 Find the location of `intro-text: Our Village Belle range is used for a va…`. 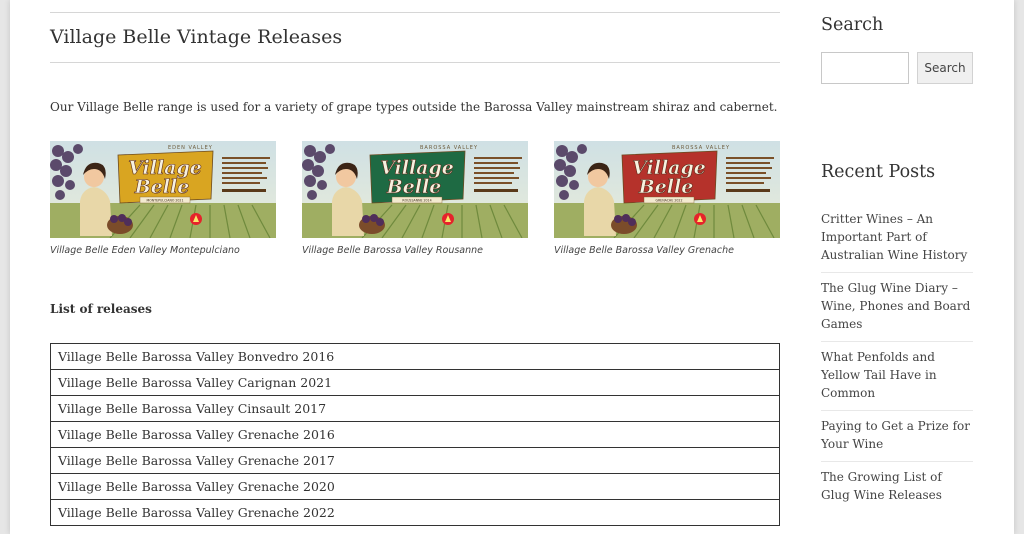

intro-text: Our Village Belle range is used for a va… is located at coordinates (414, 107).